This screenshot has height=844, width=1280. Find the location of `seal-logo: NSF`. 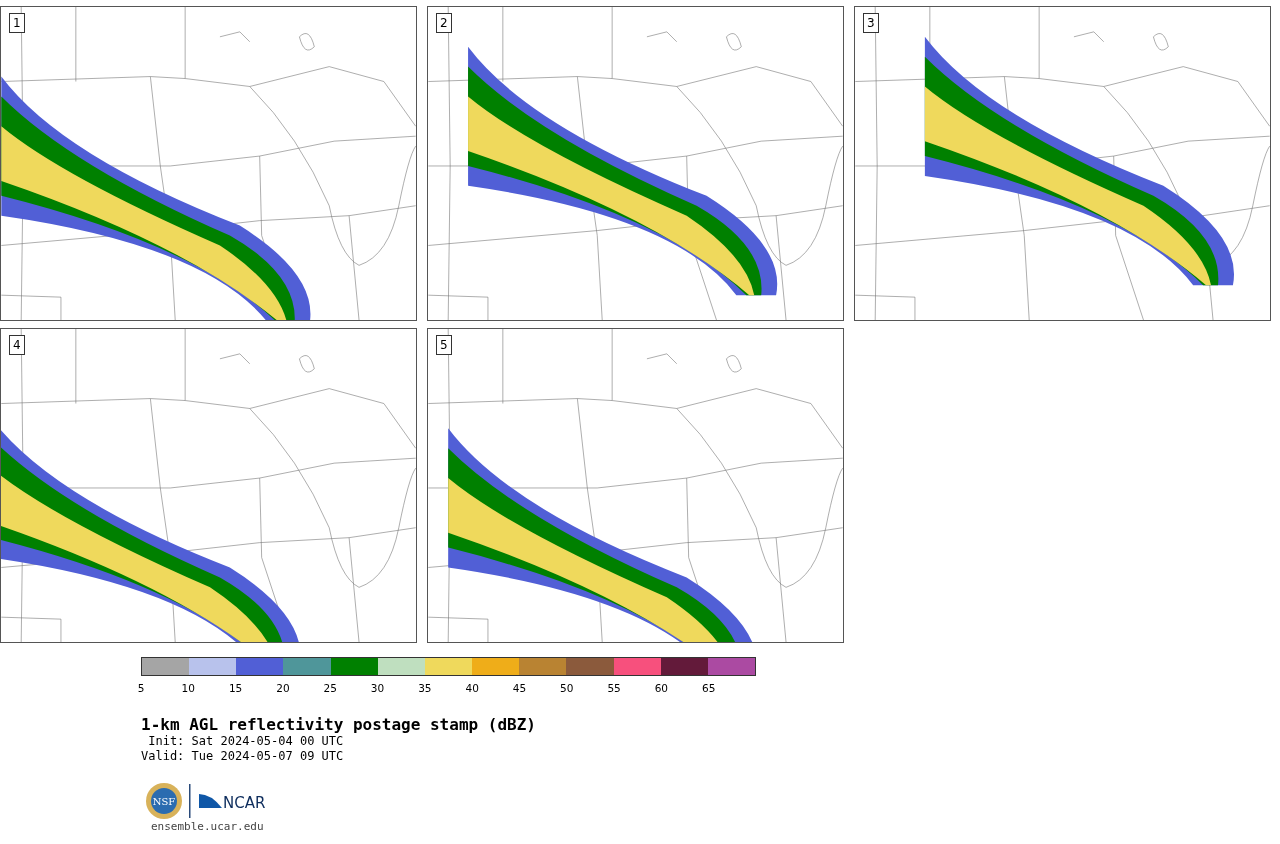

seal-logo: NSF is located at coordinates (164, 801).